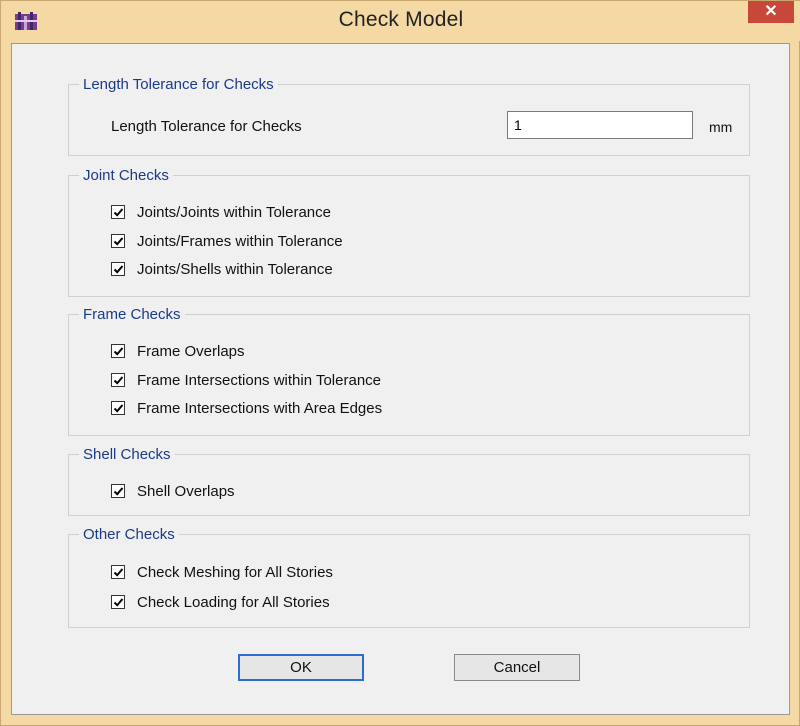  I want to click on joint-joint-check: Joints/Joints within Tolerance, so click(221, 212).